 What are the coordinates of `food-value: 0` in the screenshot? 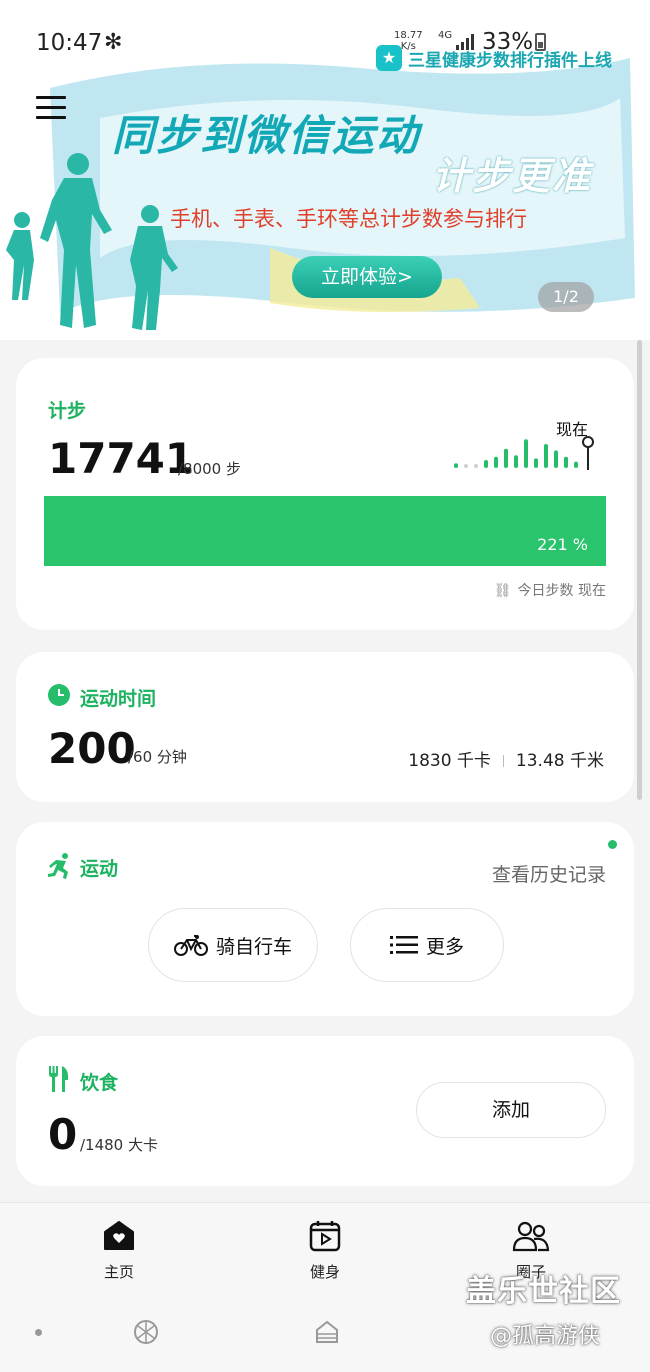 It's located at (63, 1134).